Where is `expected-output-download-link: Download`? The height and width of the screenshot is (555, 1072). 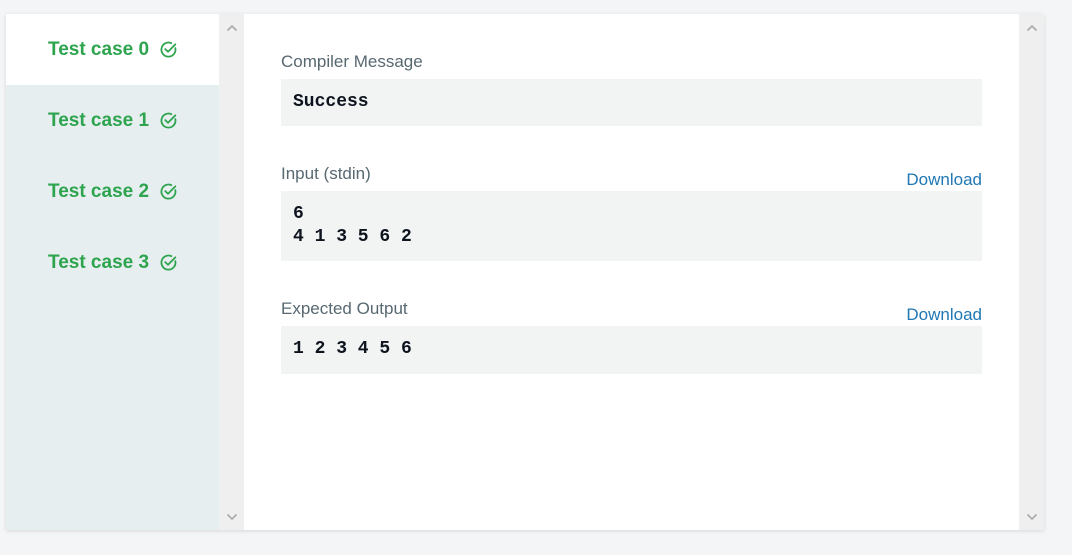
expected-output-download-link: Download is located at coordinates (944, 315).